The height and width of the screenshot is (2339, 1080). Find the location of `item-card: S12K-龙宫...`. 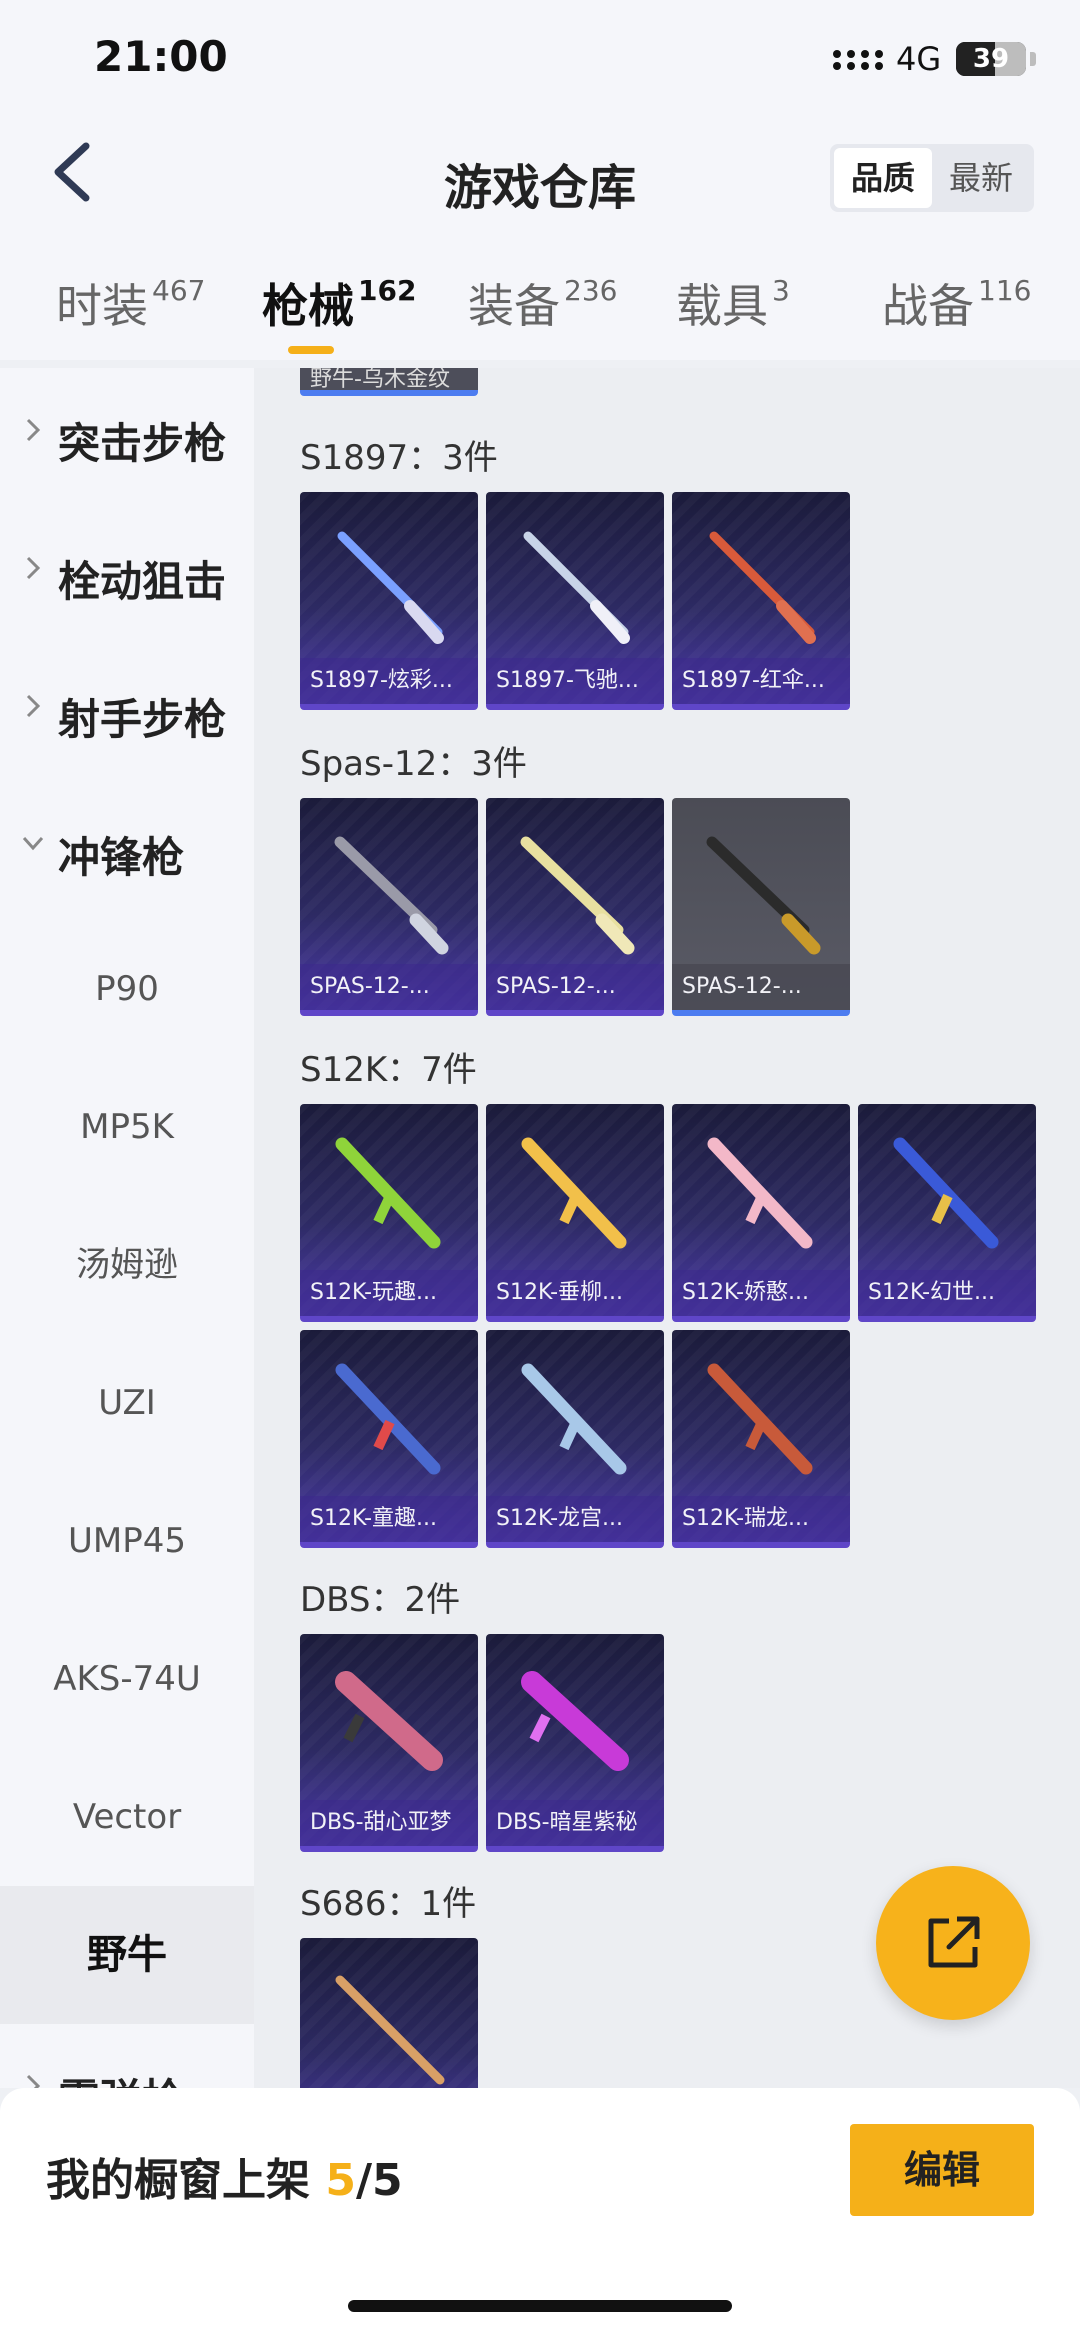

item-card: S12K-龙宫... is located at coordinates (575, 1439).